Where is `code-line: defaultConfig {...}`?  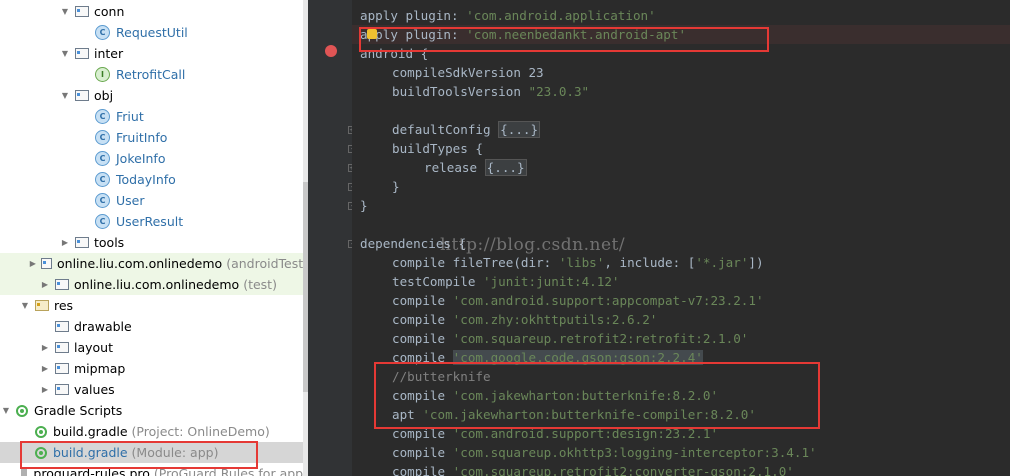
code-line: defaultConfig {...} is located at coordinates (466, 129).